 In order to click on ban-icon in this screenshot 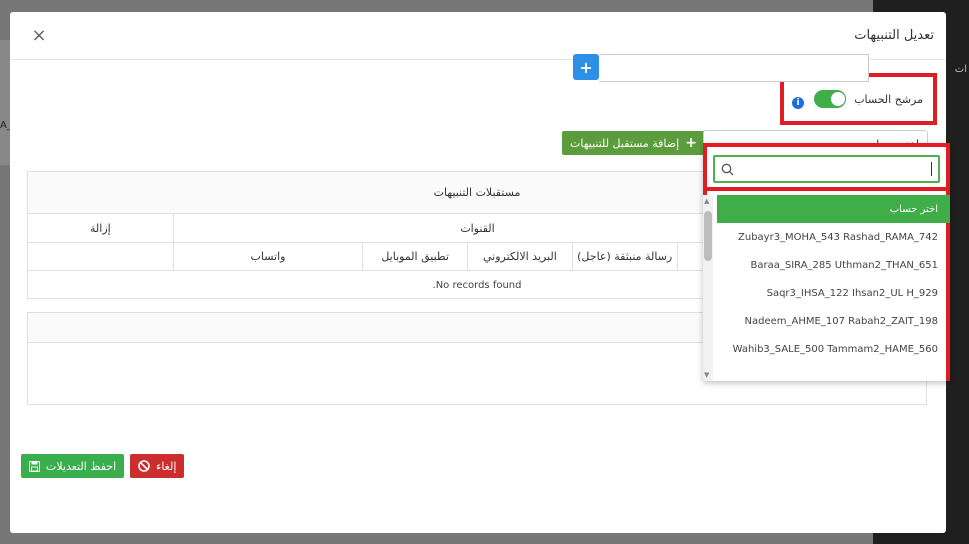, I will do `click(144, 466)`.